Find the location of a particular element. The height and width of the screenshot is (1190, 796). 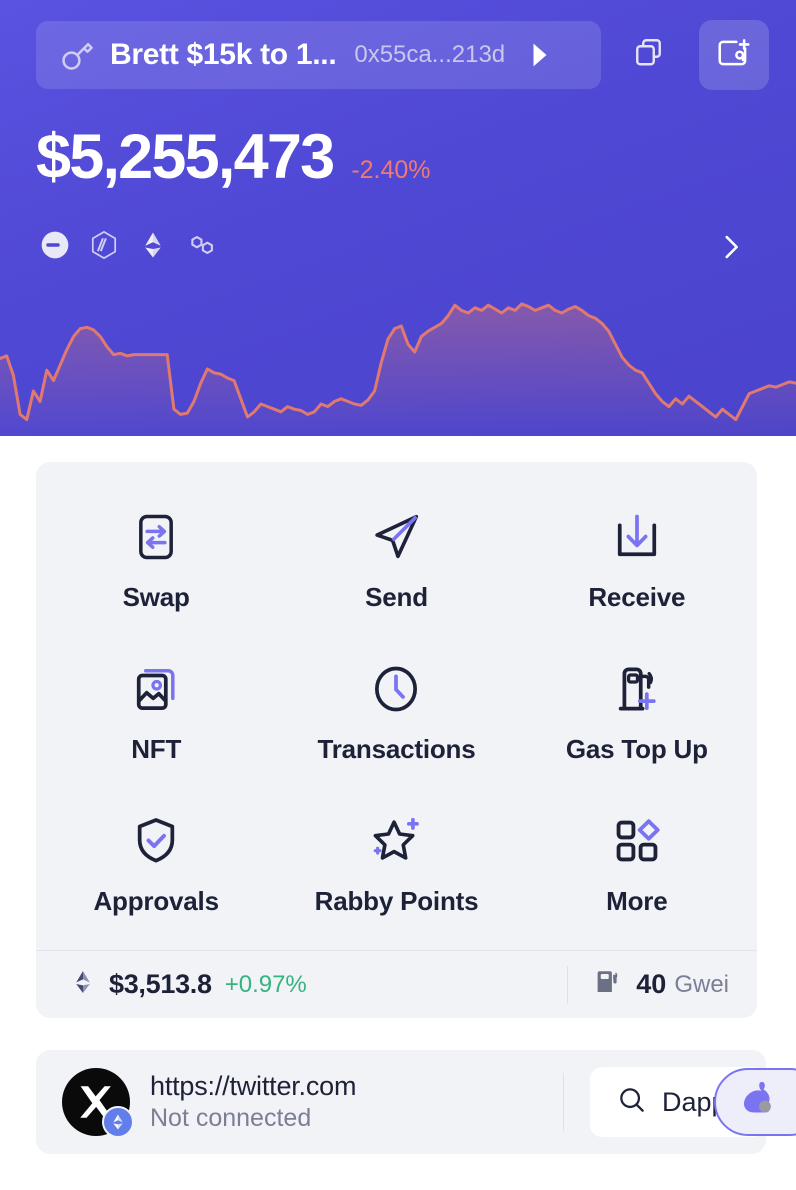

copy-address-button is located at coordinates (650, 55).